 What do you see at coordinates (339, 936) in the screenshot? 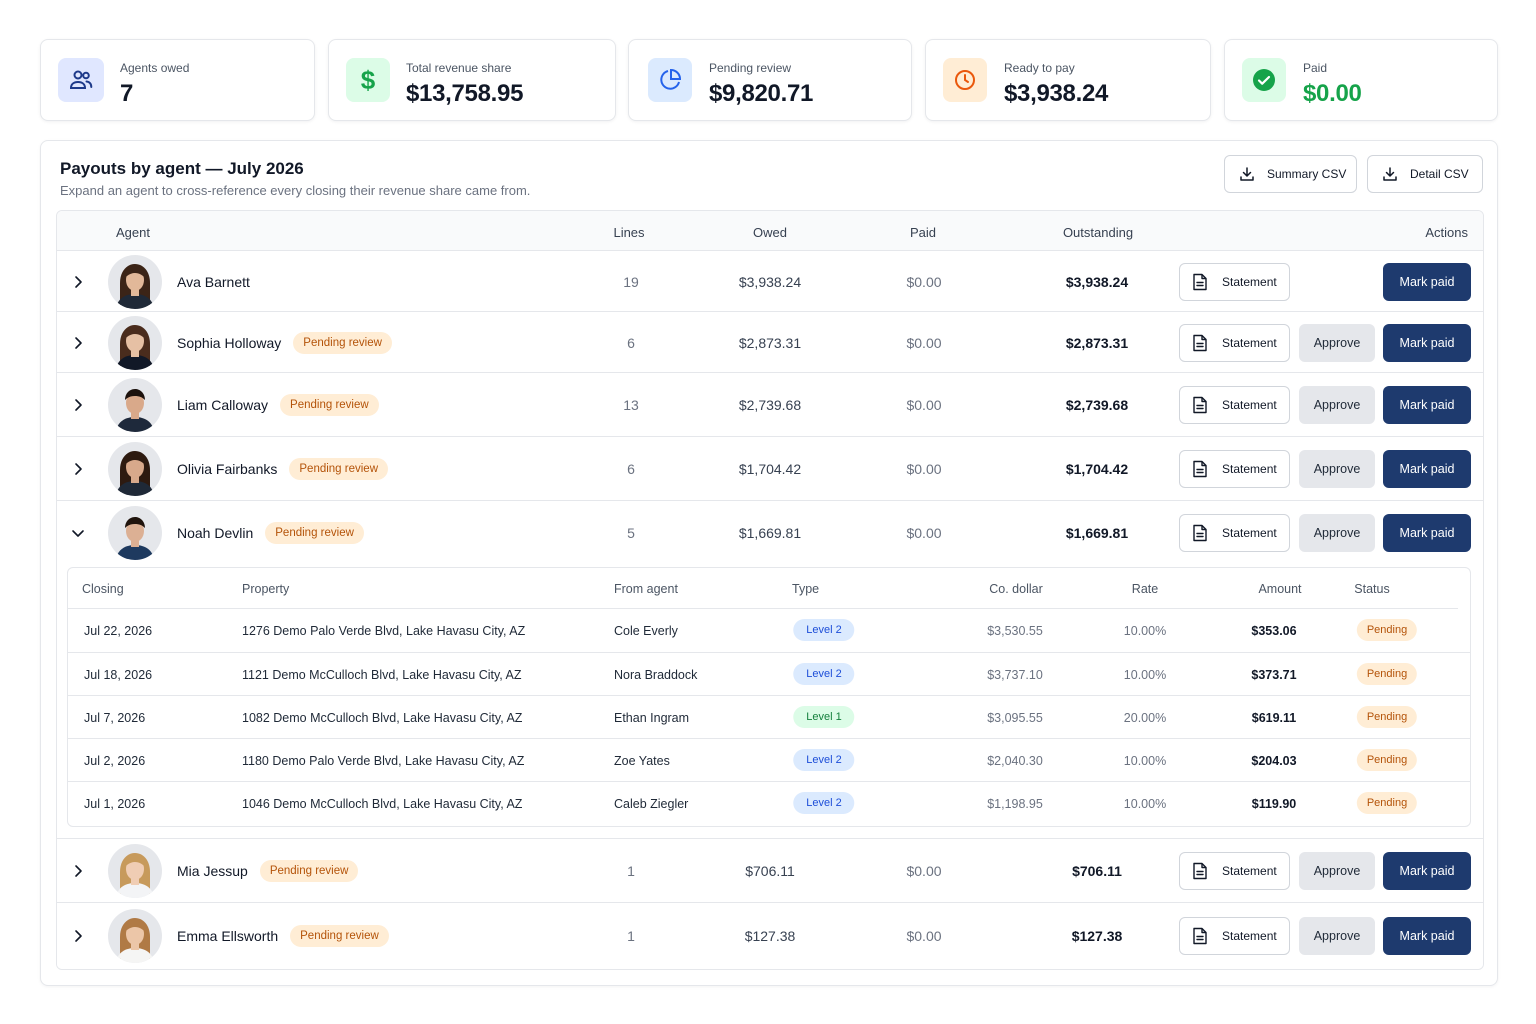
I see `status-badge: Pending review` at bounding box center [339, 936].